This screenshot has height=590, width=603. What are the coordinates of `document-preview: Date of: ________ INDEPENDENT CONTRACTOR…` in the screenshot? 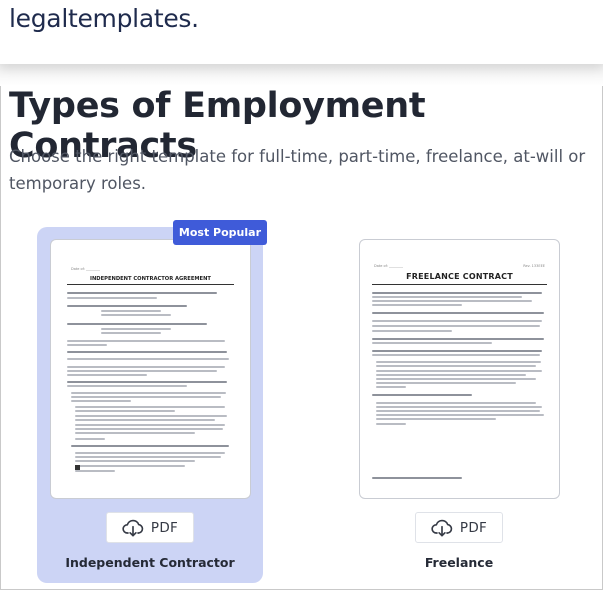 It's located at (150, 370).